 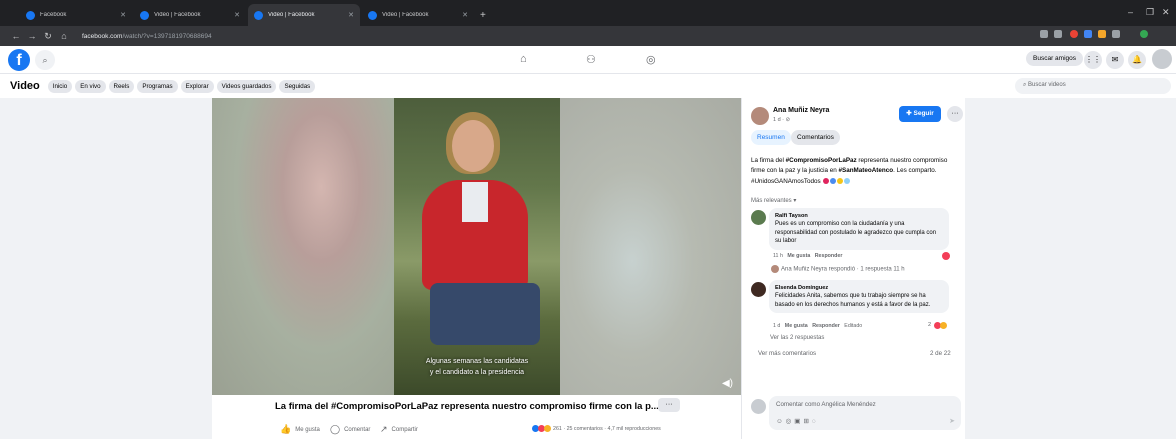 I want to click on more-options-button: ···, so click(x=669, y=405).